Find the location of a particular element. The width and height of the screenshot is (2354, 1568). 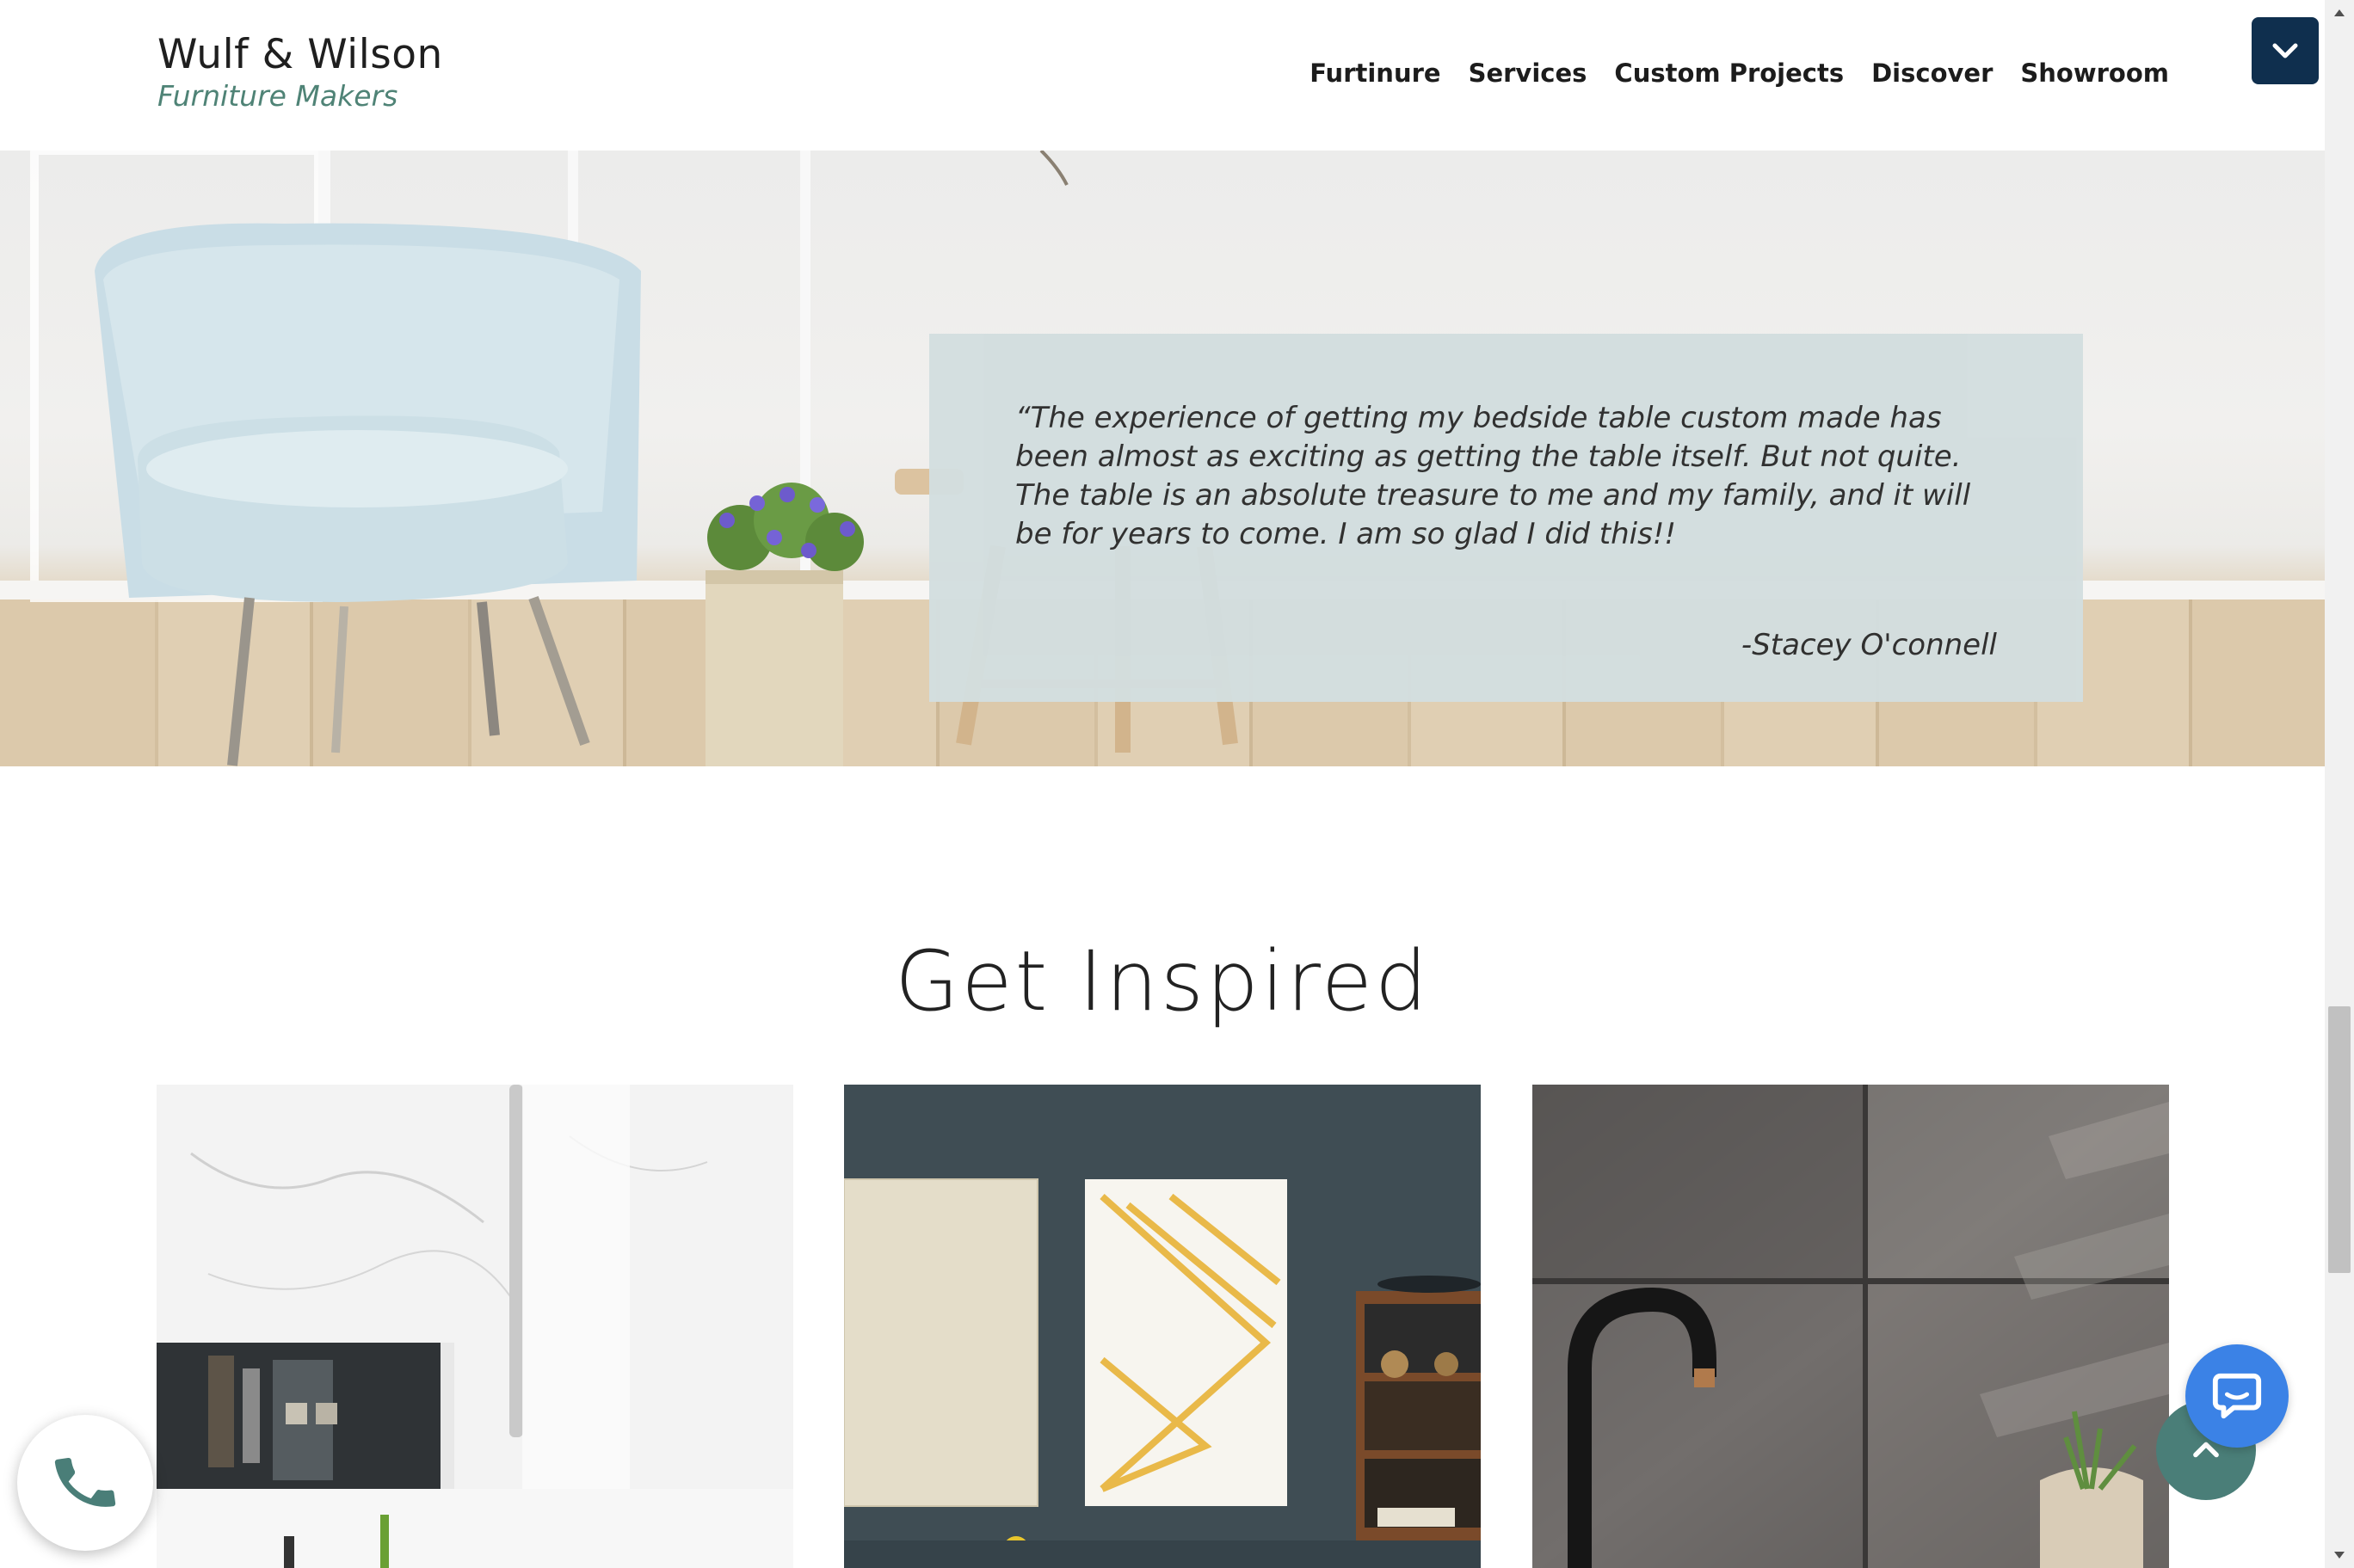

menu-toggle-button is located at coordinates (2286, 50).